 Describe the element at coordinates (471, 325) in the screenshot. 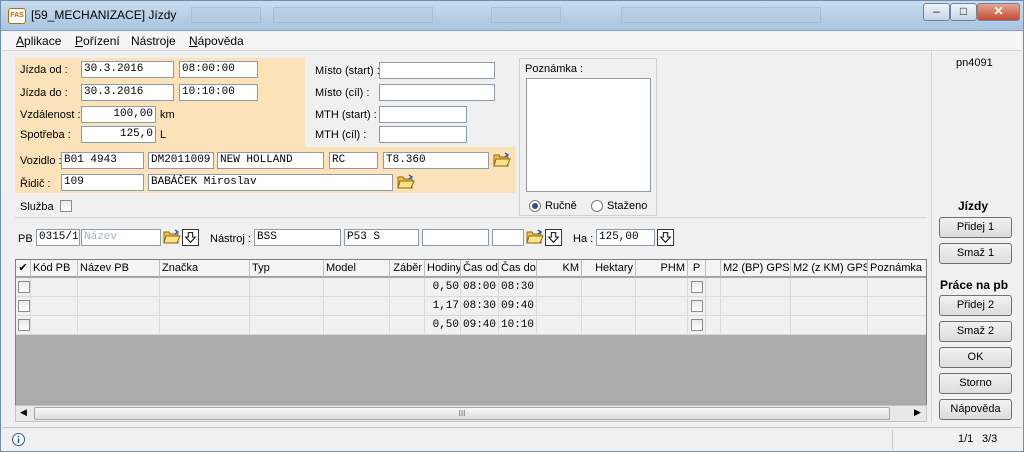

I see `table-row: 0,50 09:40 10:10` at that location.